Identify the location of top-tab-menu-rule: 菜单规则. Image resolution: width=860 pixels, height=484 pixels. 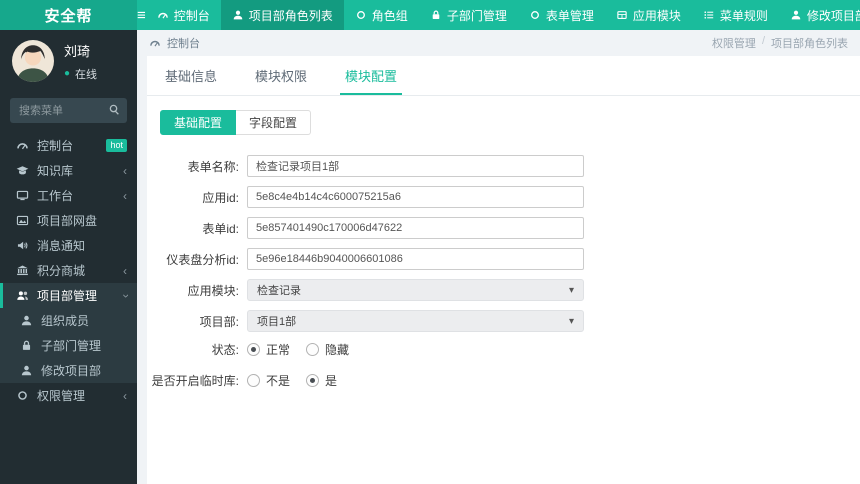
(735, 15).